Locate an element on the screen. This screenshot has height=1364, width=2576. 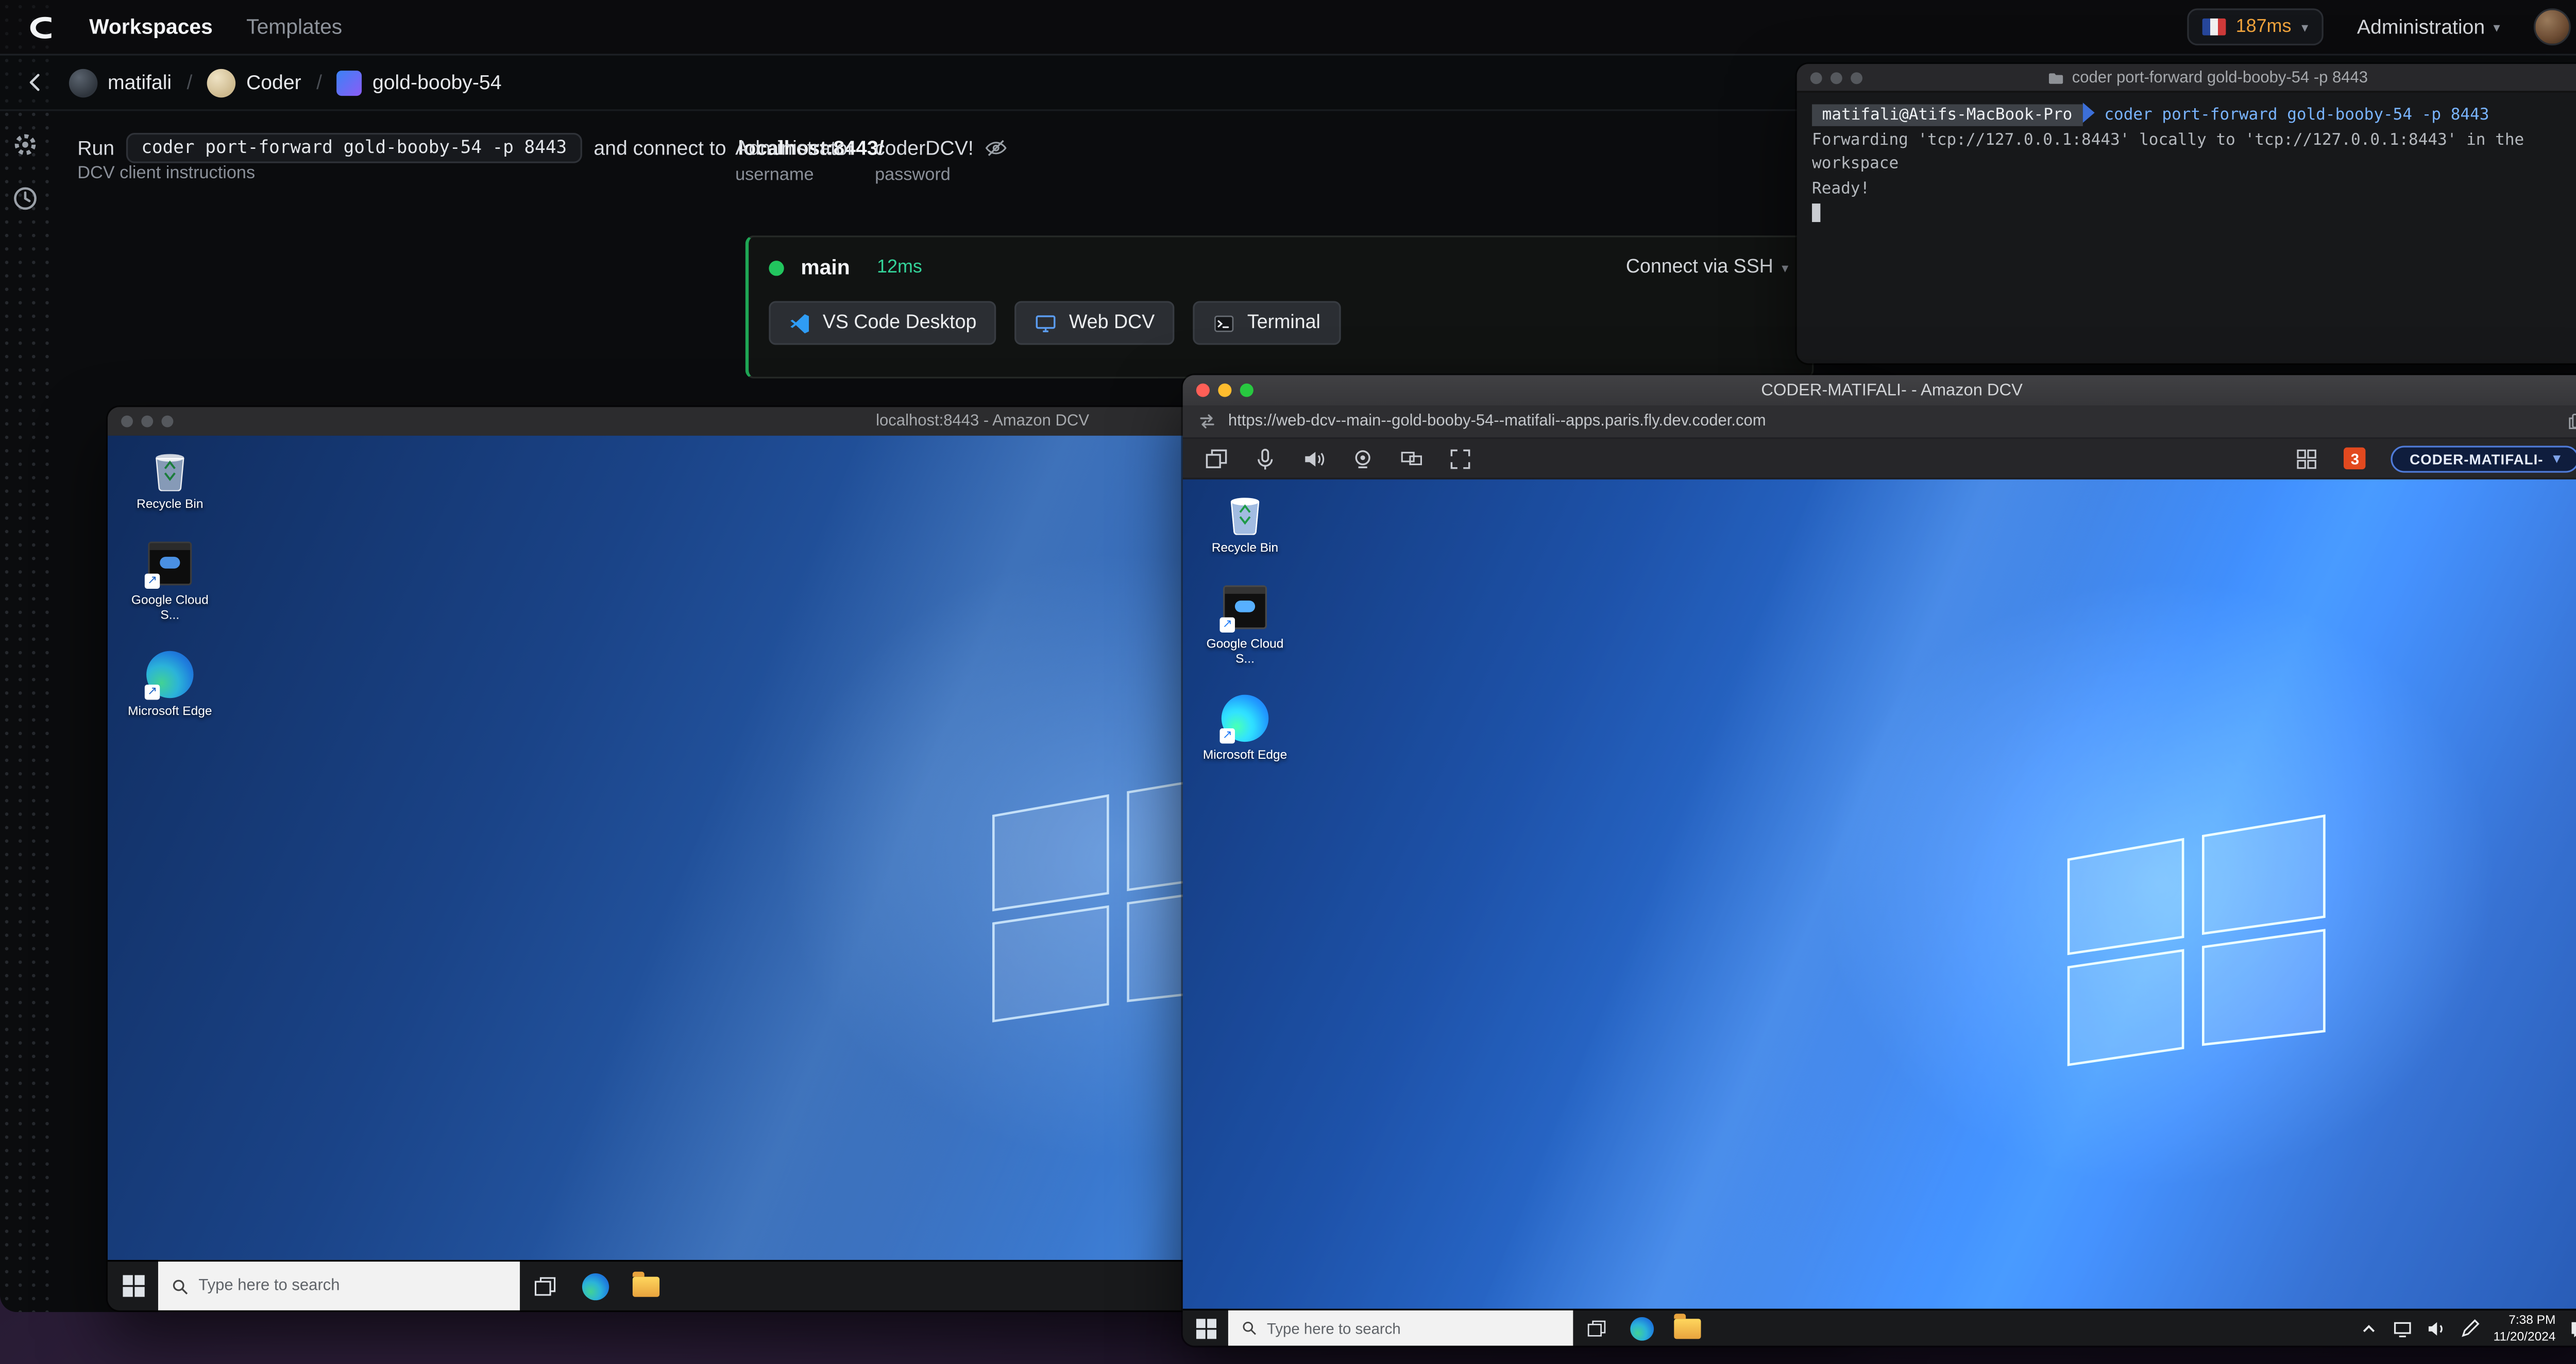
site-connection-icon is located at coordinates (1207, 421).